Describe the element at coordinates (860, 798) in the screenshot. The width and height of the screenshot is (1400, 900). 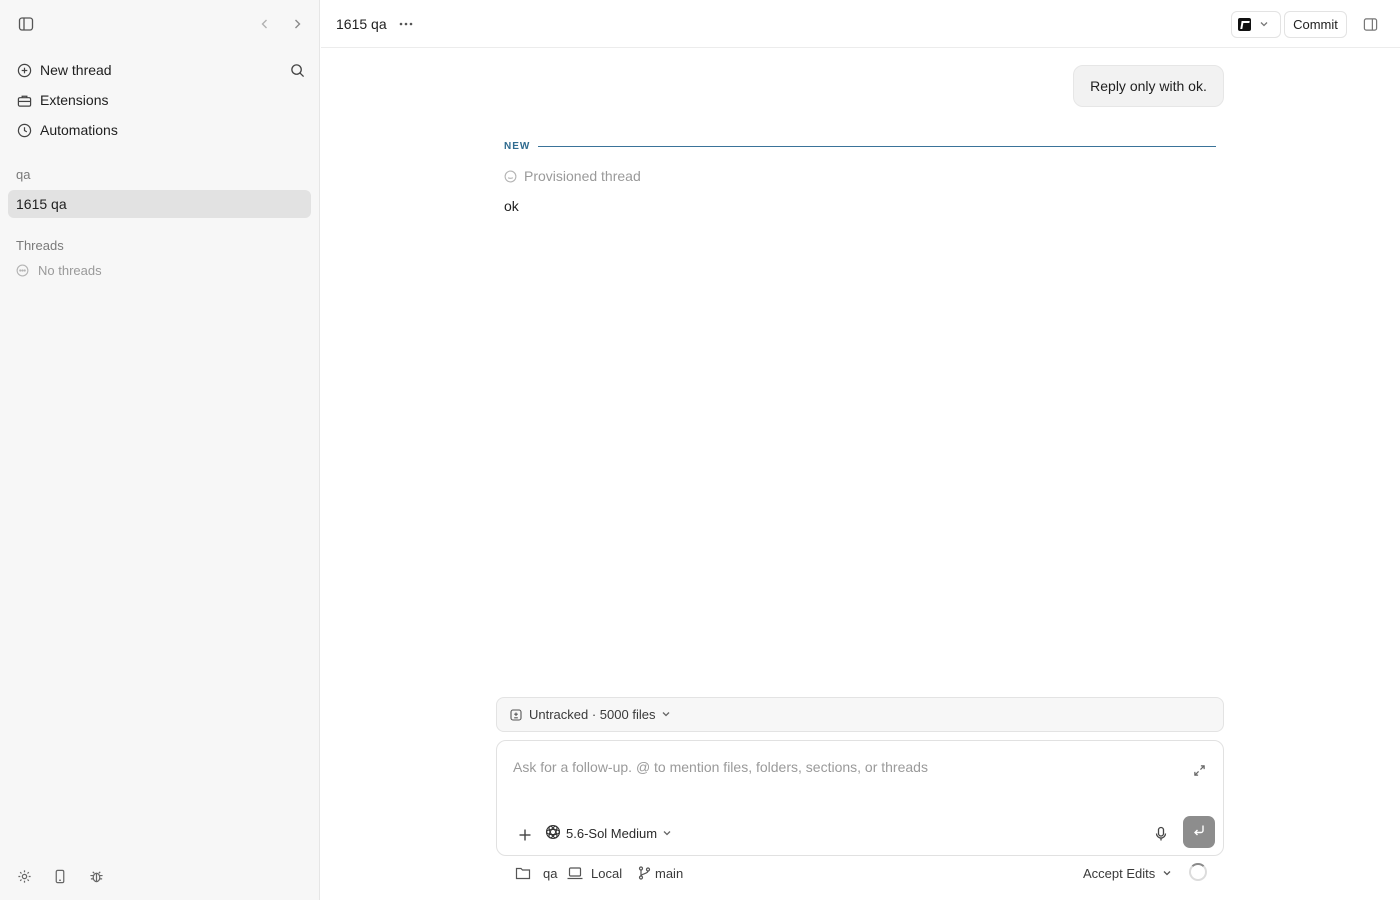
I see `composer: 5.6-Sol Medium` at that location.